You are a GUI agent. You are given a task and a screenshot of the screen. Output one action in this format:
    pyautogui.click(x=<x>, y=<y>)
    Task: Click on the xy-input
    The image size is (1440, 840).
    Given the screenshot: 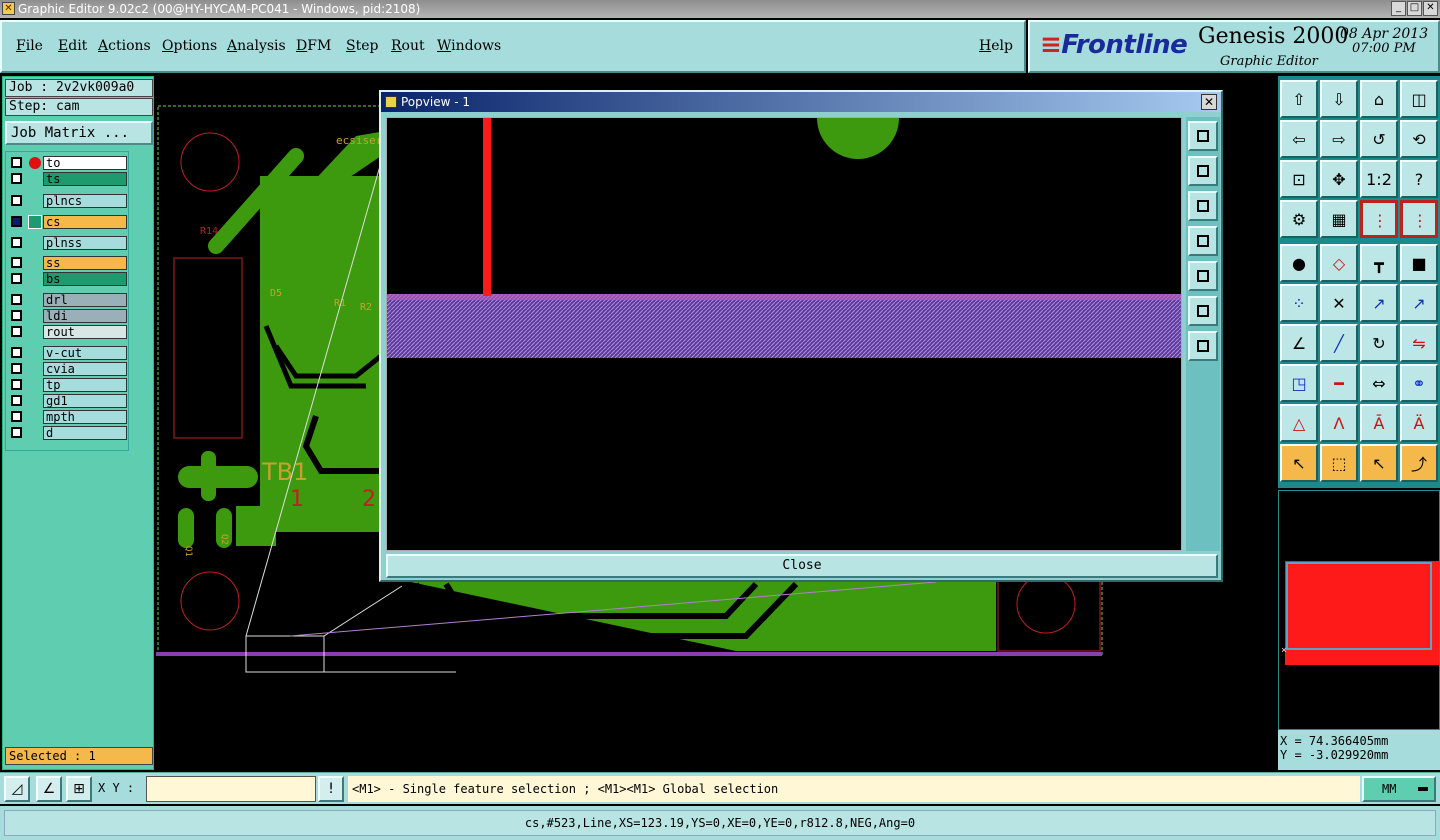 What is the action you would take?
    pyautogui.click(x=231, y=789)
    